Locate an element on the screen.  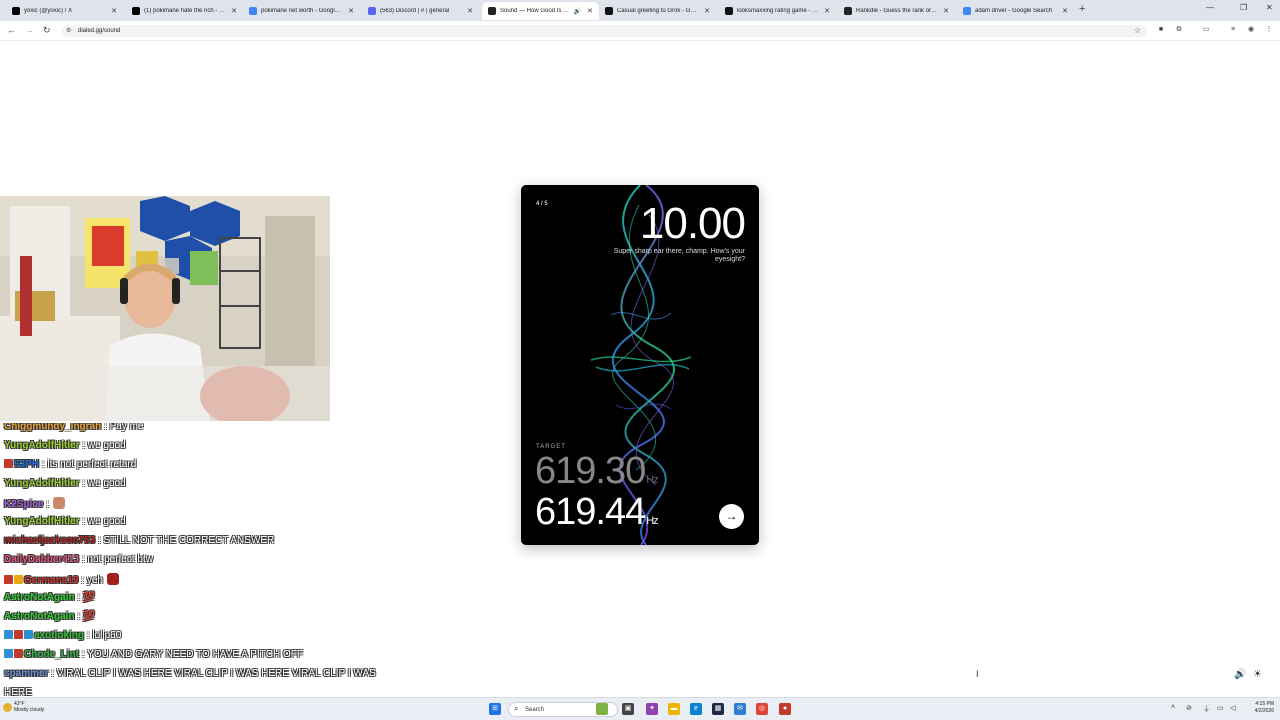
usb-icon: ⏚ is located at coordinates (1206, 709).